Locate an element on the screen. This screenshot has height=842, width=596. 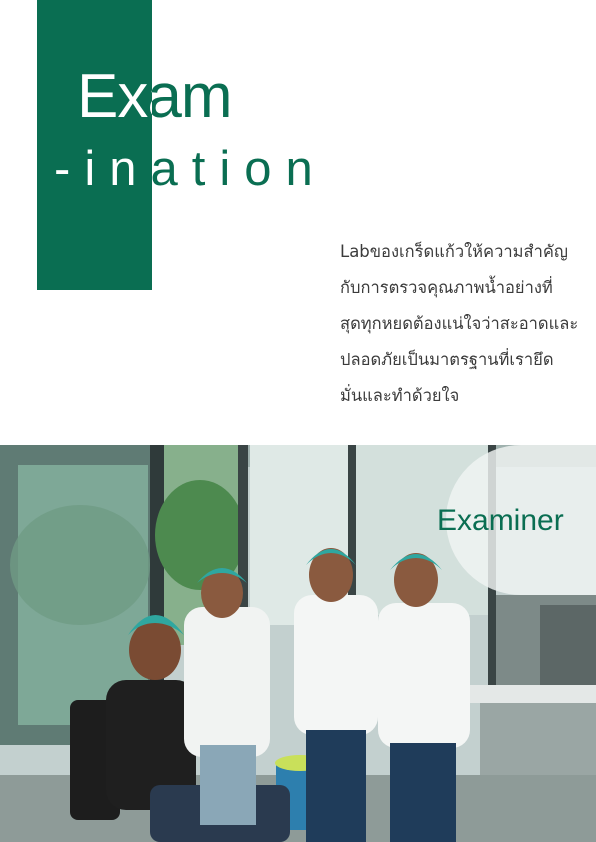
intro-line: สุดทุกหยดต้องแน่ใจว่าสะอาดและ is located at coordinates (459, 323).